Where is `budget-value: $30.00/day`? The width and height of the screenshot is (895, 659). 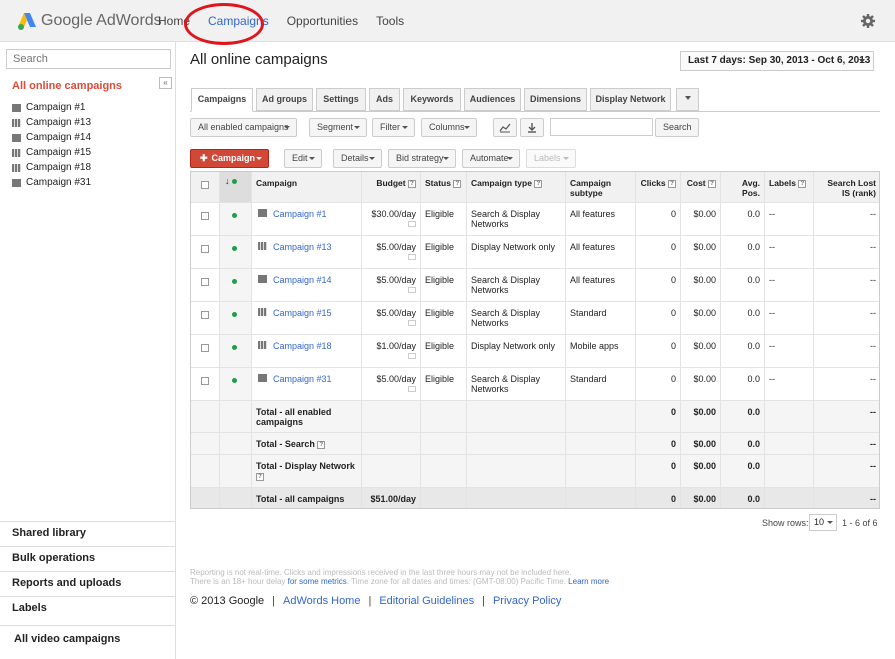
budget-value: $30.00/day is located at coordinates (391, 214).